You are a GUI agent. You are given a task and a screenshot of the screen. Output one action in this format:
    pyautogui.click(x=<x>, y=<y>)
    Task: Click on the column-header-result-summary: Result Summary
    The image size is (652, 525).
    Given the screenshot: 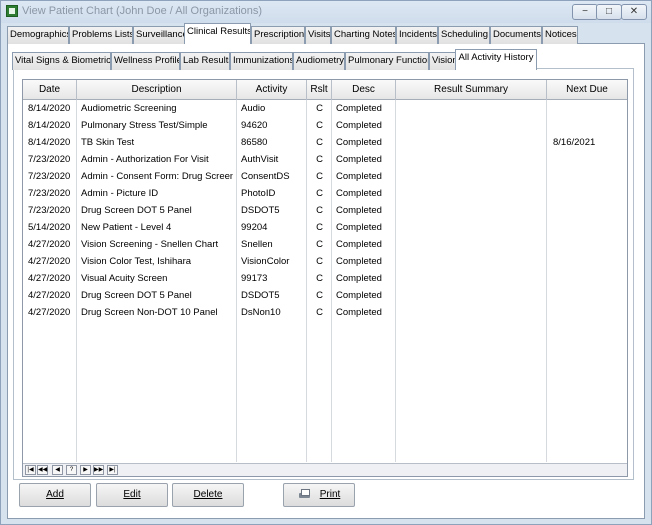 What is the action you would take?
    pyautogui.click(x=471, y=90)
    